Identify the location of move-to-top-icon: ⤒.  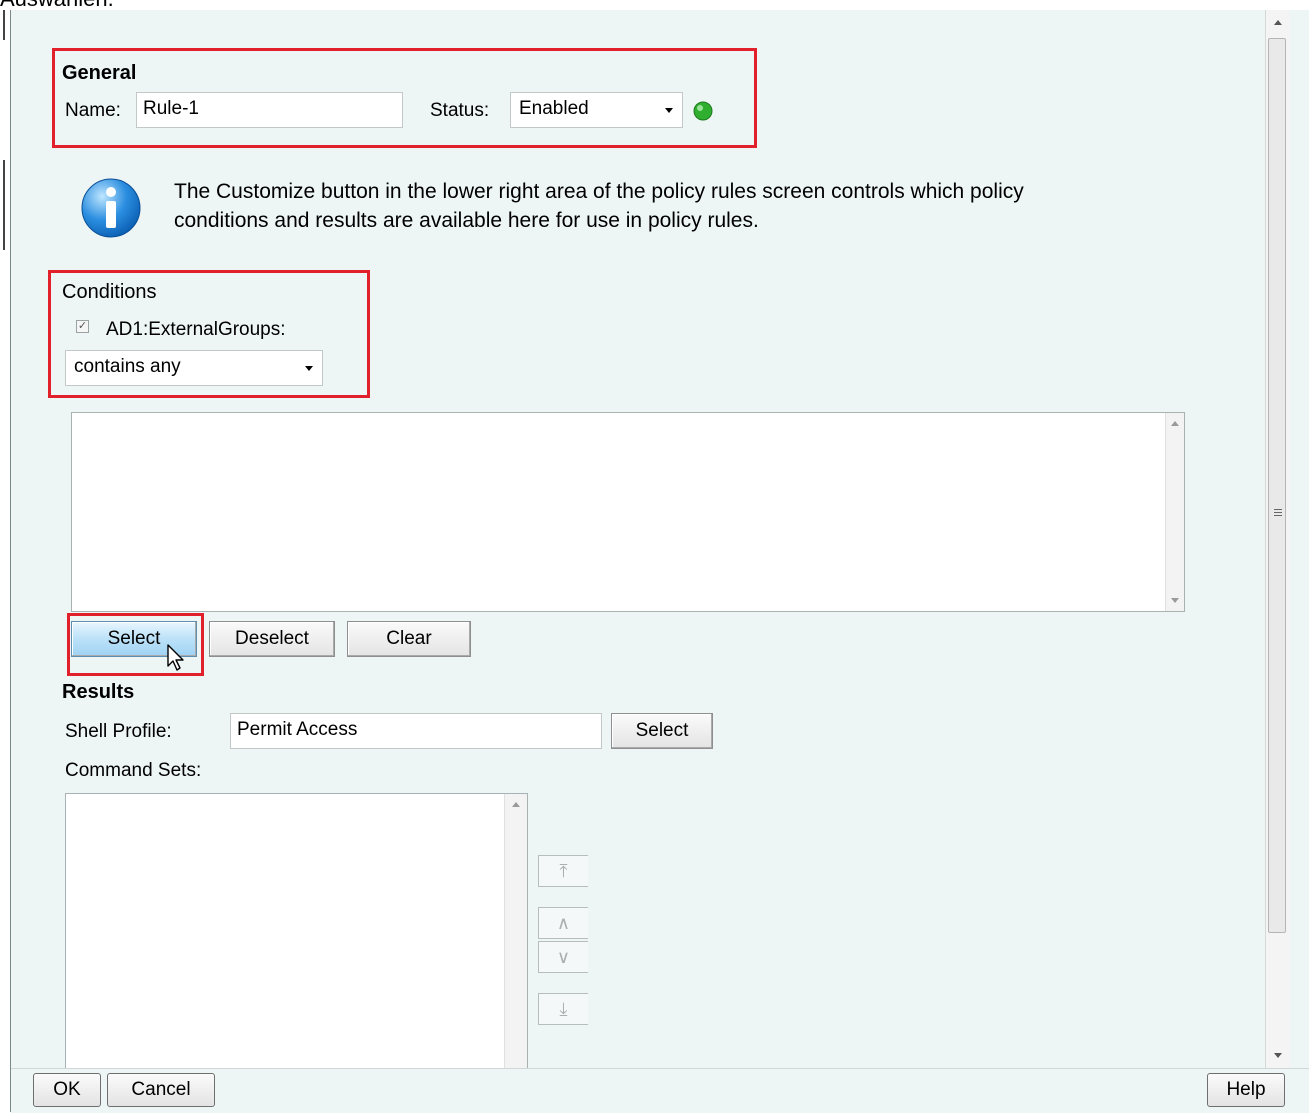
(563, 871).